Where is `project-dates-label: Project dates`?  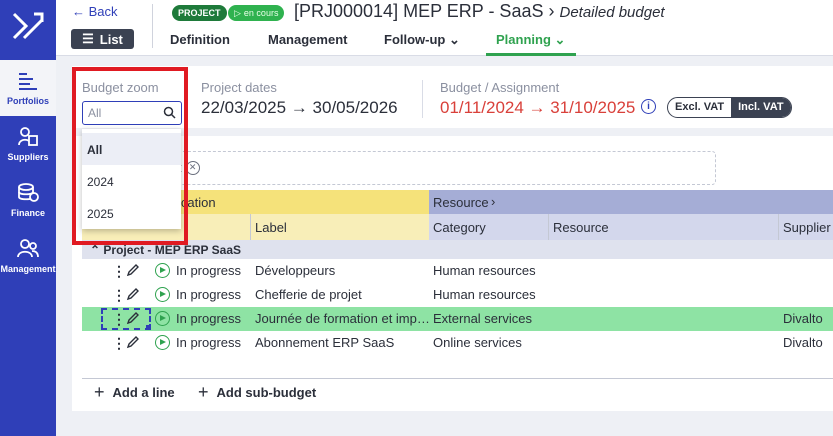 project-dates-label: Project dates is located at coordinates (239, 87).